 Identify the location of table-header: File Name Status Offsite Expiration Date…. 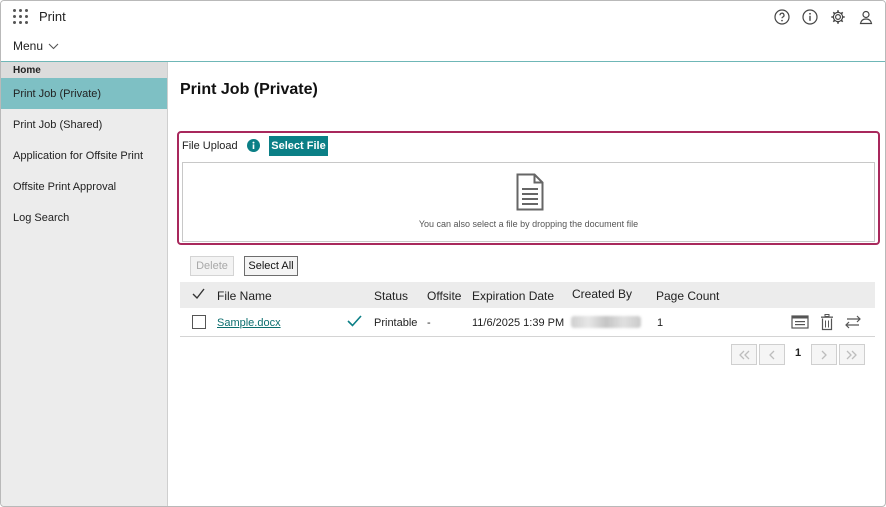
(527, 295).